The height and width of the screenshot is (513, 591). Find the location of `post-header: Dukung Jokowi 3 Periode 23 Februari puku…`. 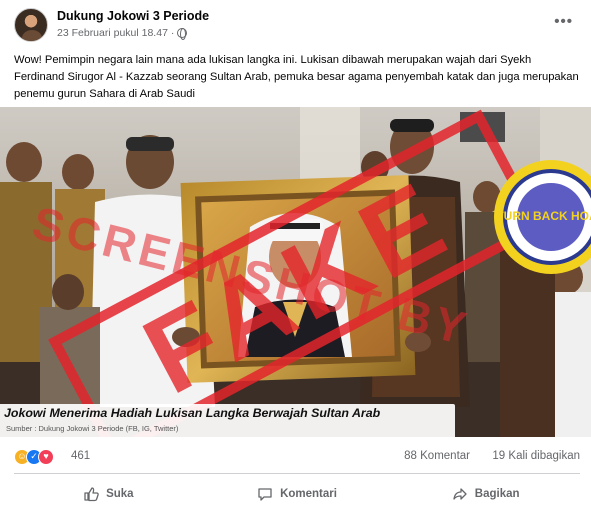

post-header: Dukung Jokowi 3 Periode 23 Februari puku… is located at coordinates (295, 26).